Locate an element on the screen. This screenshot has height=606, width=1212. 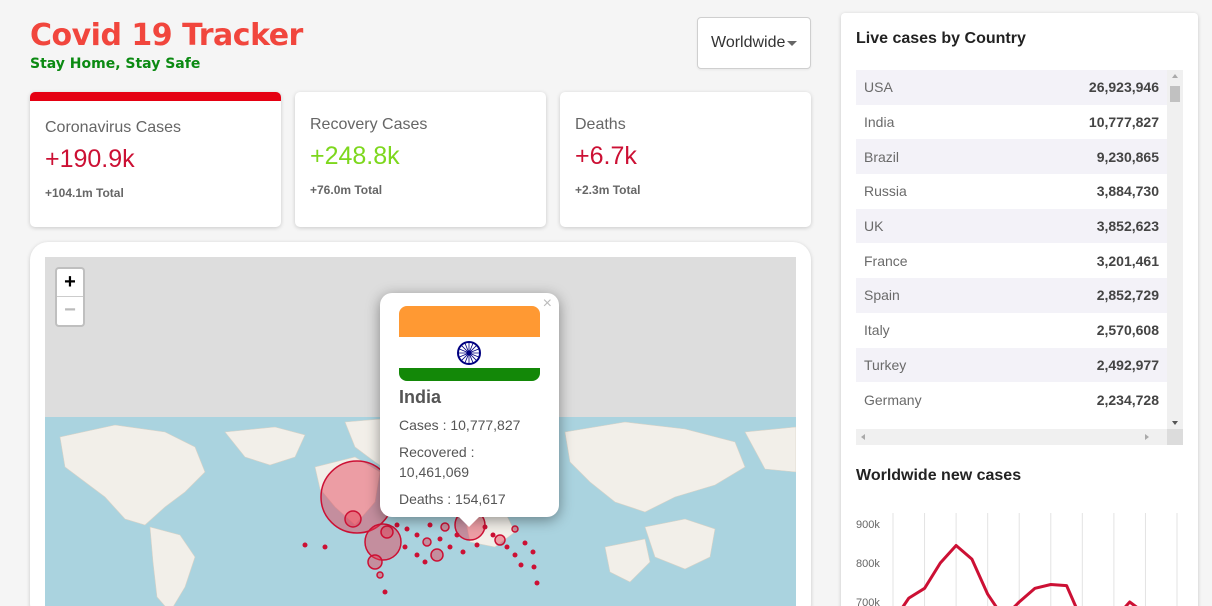
row-cases: 2,570,608 is located at coordinates (1127, 330).